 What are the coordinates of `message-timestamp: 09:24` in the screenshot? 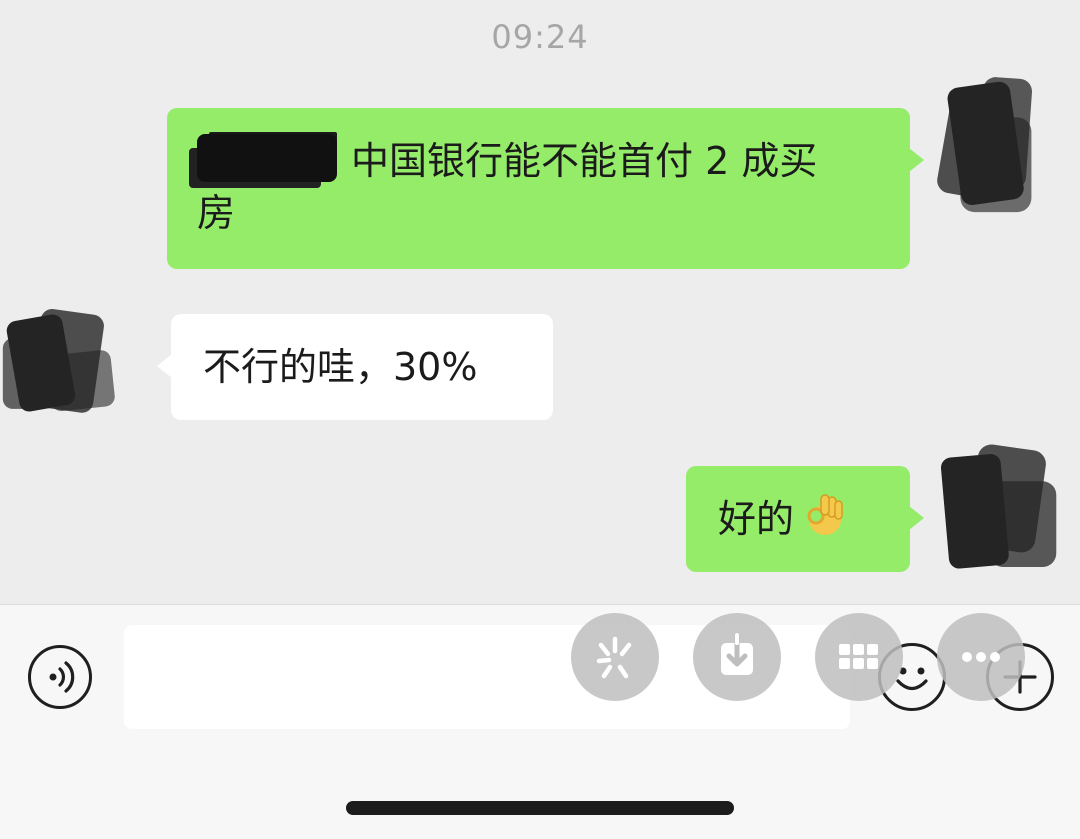 It's located at (540, 37).